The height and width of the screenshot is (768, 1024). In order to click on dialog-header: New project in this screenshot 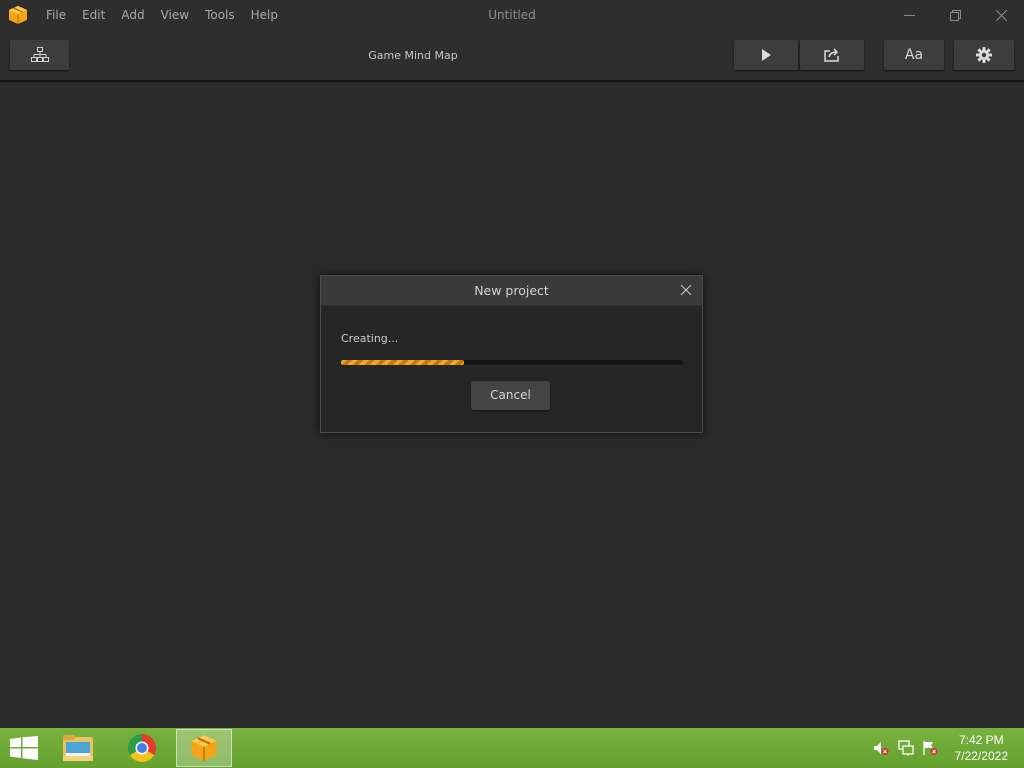, I will do `click(511, 291)`.